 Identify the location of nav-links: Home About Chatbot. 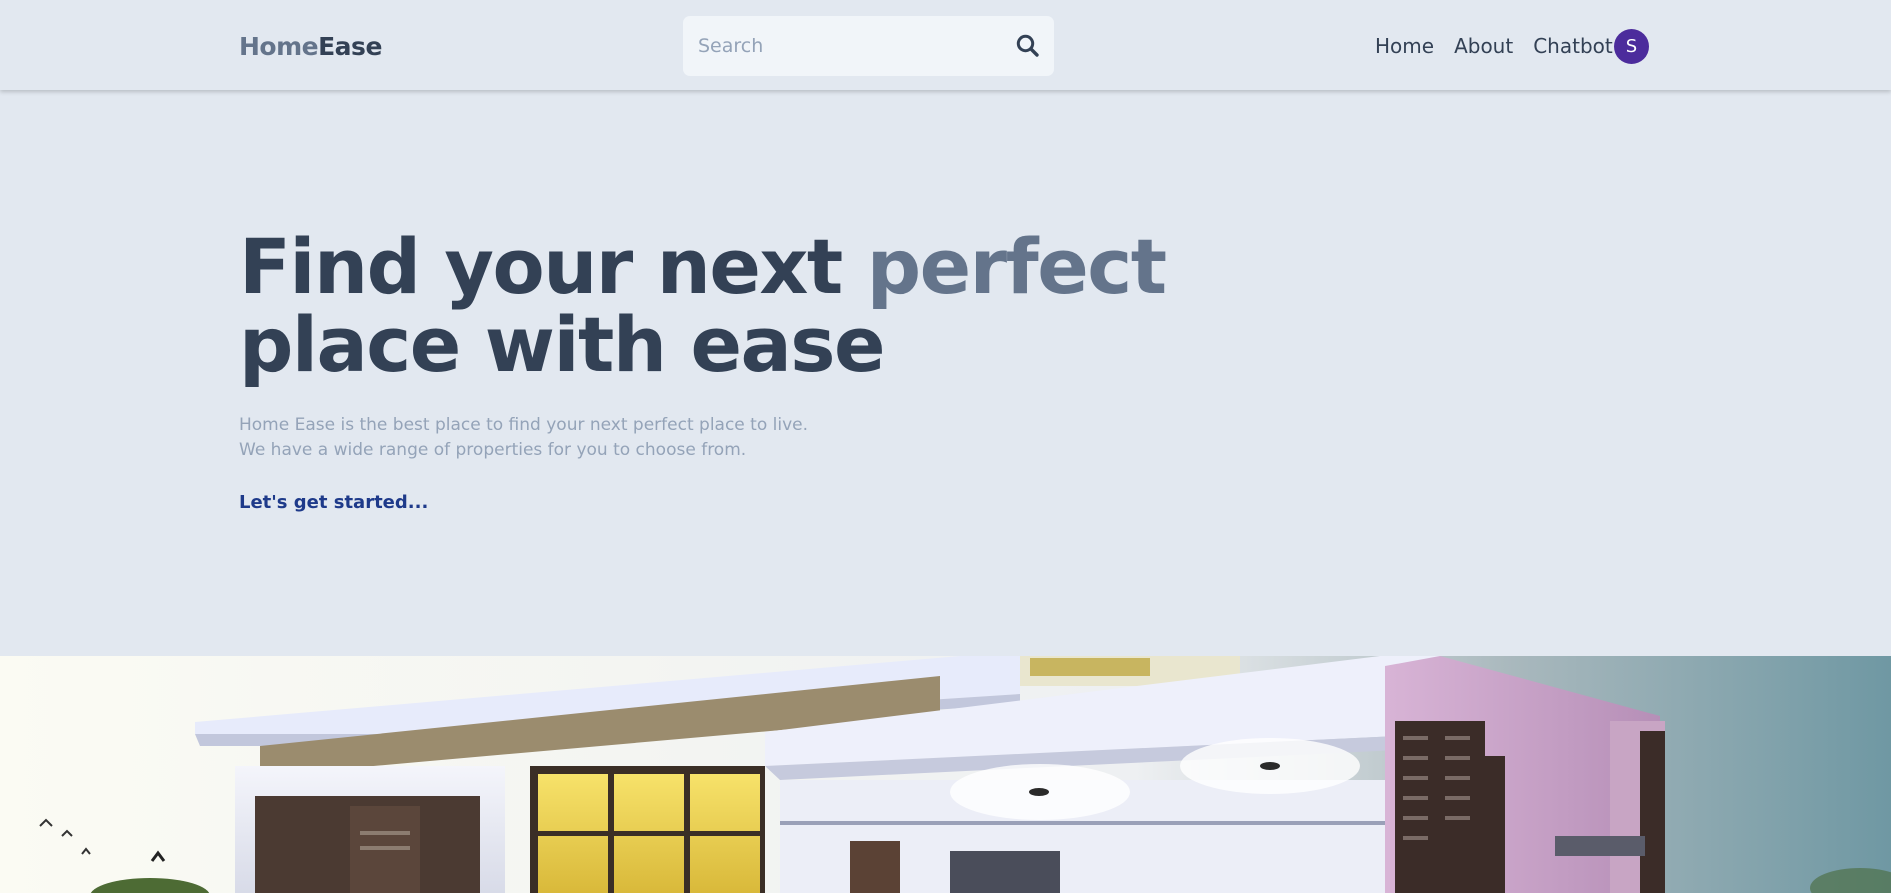
(1504, 46).